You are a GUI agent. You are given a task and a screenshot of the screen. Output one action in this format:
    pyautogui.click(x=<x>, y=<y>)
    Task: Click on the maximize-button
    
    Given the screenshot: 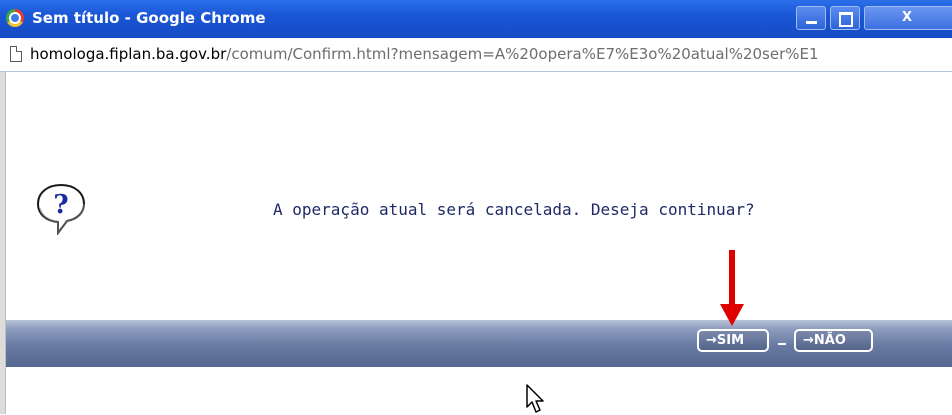 What is the action you would take?
    pyautogui.click(x=845, y=18)
    